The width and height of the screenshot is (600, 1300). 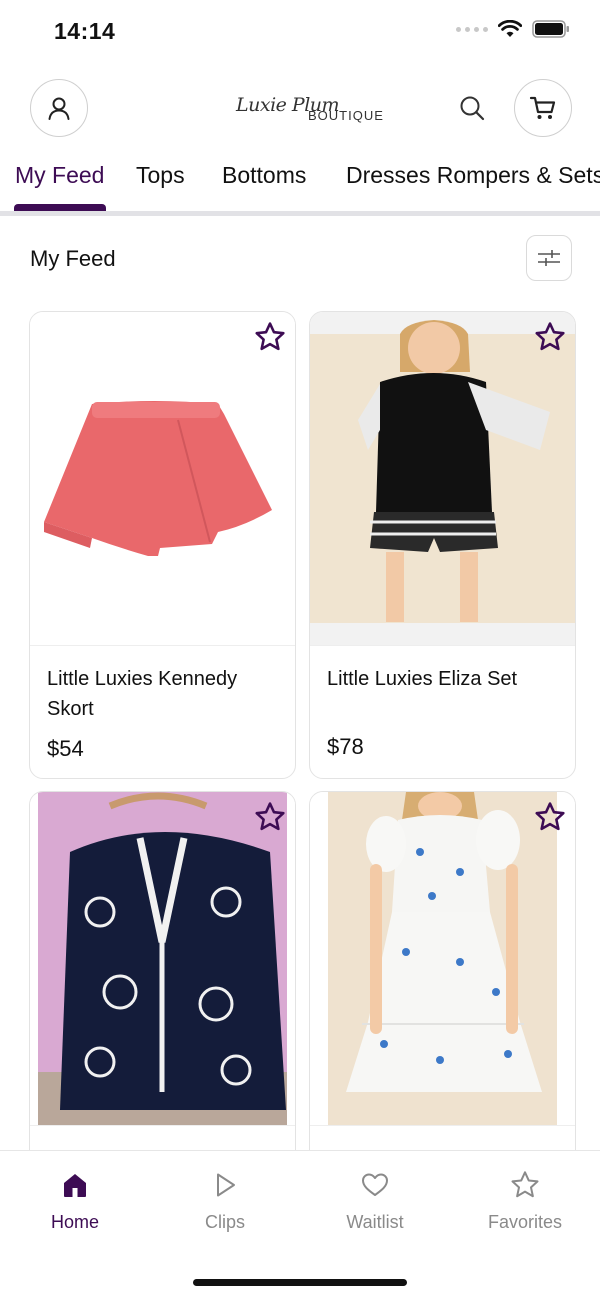 I want to click on product-name: Little Luxies Kennedy Skort, so click(x=162, y=694).